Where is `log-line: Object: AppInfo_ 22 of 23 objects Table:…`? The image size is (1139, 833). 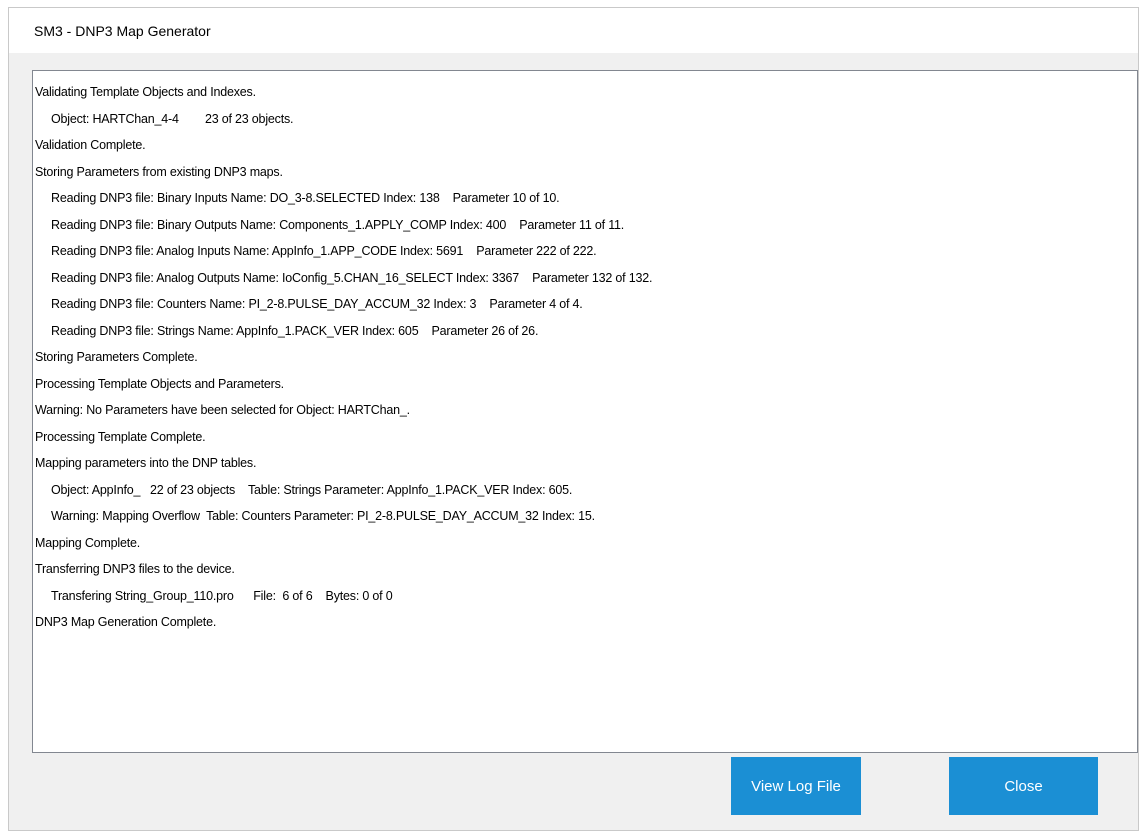
log-line: Object: AppInfo_ 22 of 23 objects Table:… is located at coordinates (312, 489).